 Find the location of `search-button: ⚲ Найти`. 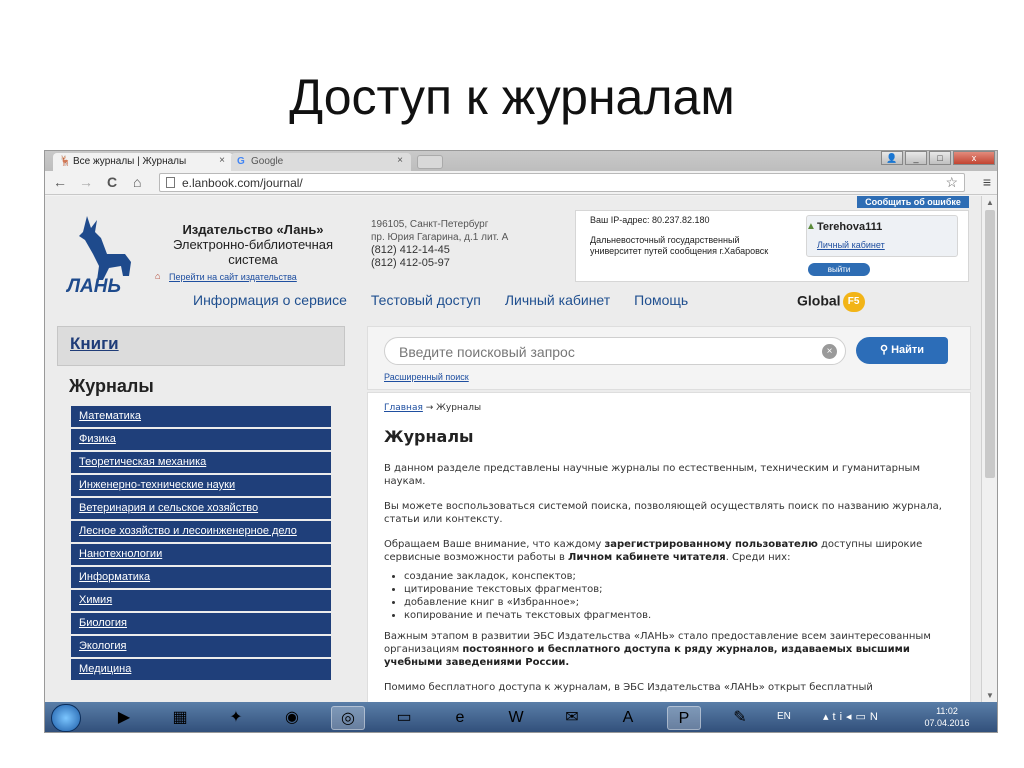

search-button: ⚲ Найти is located at coordinates (902, 350).